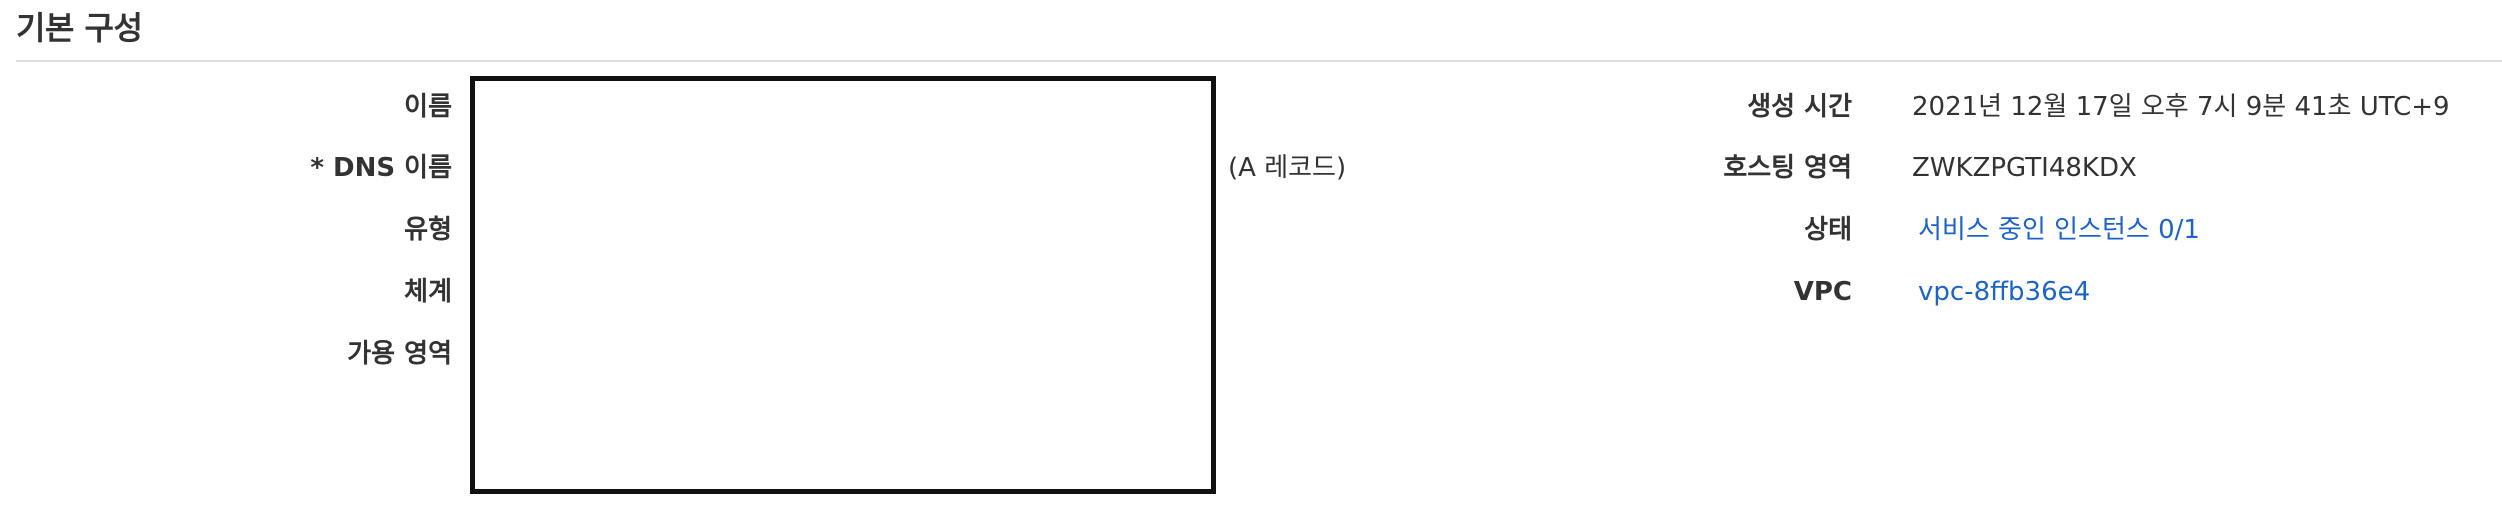 This screenshot has width=2502, height=516. I want to click on scheme-label: 체계, so click(428, 292).